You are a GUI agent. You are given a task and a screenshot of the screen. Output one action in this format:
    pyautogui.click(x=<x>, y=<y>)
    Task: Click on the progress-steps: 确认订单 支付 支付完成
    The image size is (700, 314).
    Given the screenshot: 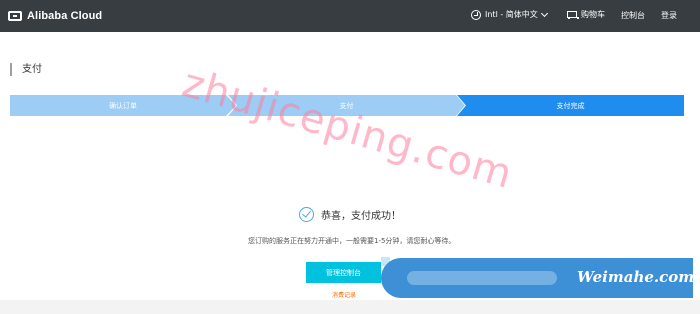 What is the action you would take?
    pyautogui.click(x=347, y=105)
    